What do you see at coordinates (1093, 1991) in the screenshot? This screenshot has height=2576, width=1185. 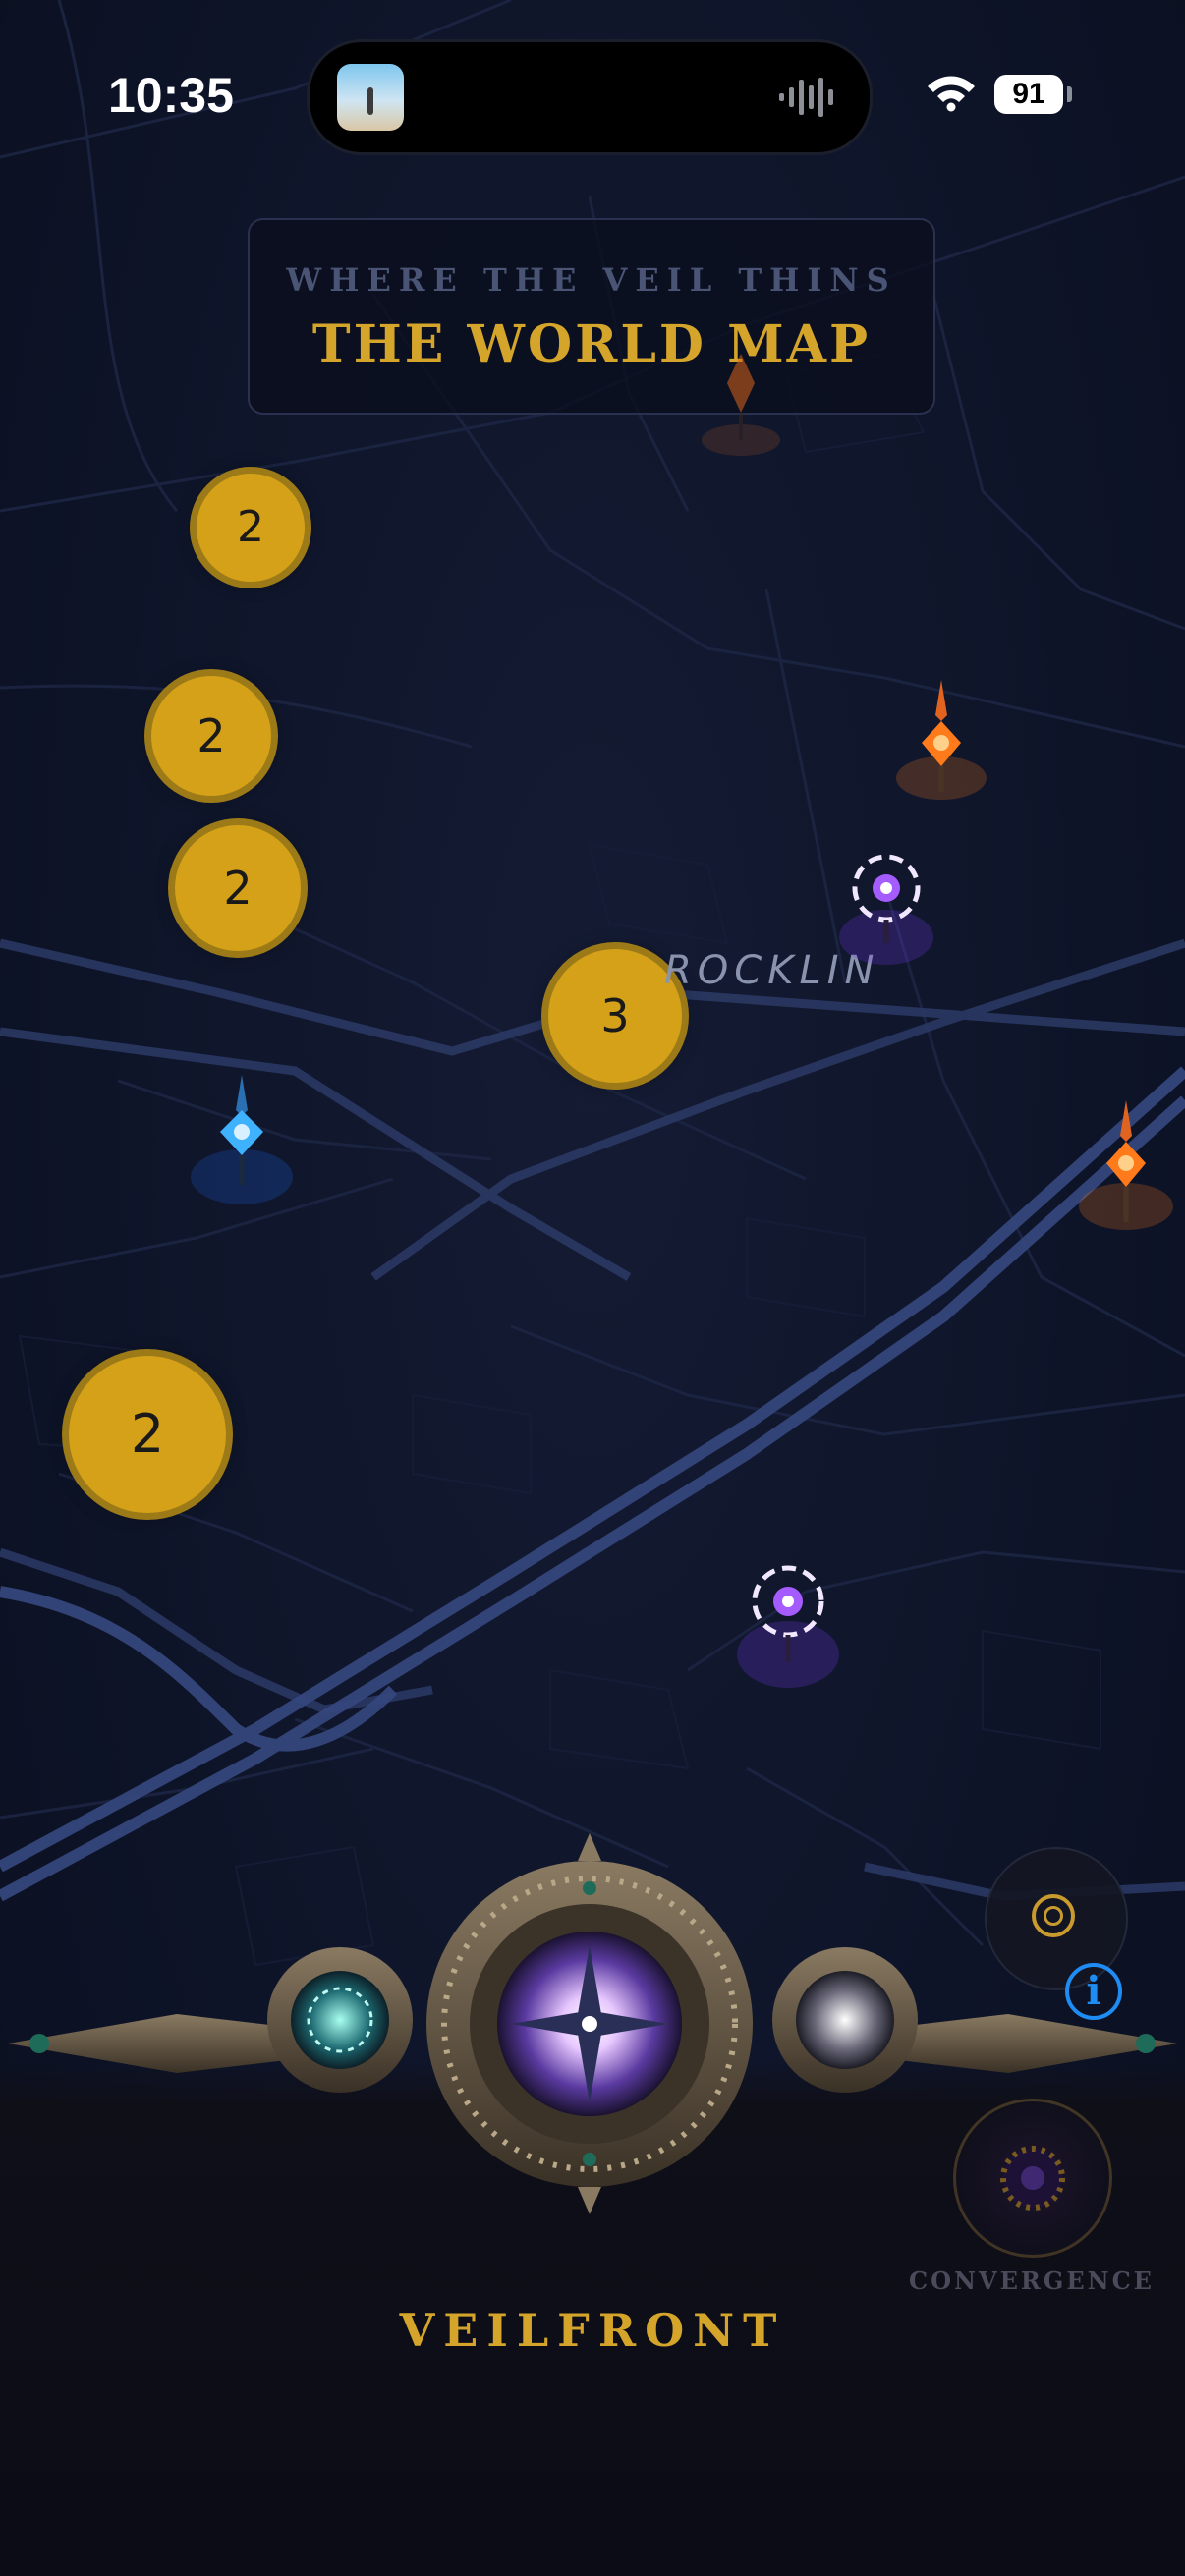 I see `info-button: i` at bounding box center [1093, 1991].